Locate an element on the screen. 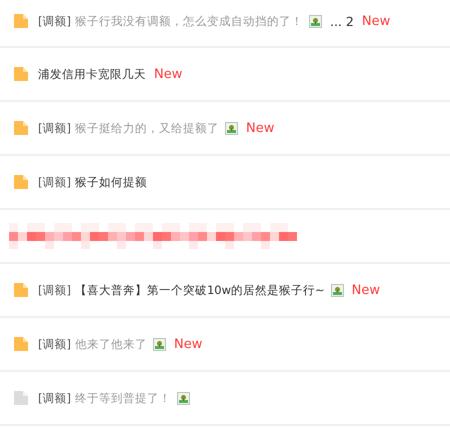  thread-title: 浦发信用卡宽限几天 is located at coordinates (92, 74).